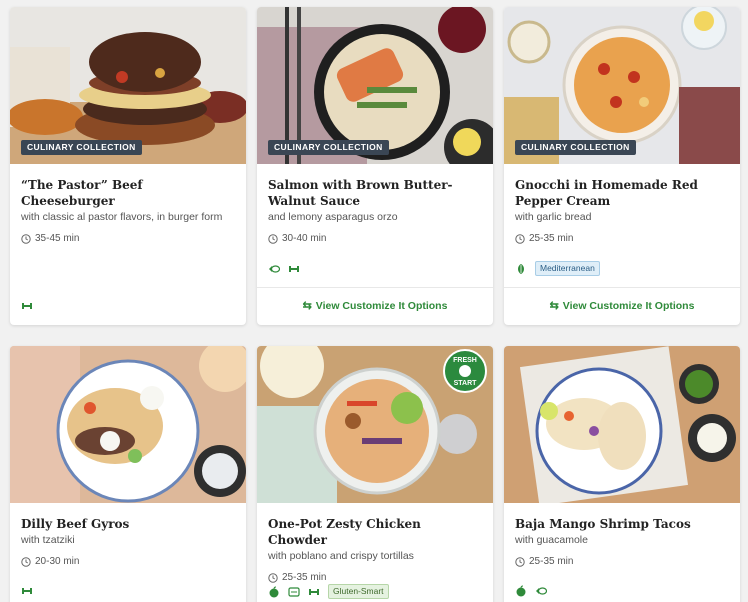 Image resolution: width=748 pixels, height=602 pixels. What do you see at coordinates (294, 591) in the screenshot?
I see `calorie-icon` at bounding box center [294, 591].